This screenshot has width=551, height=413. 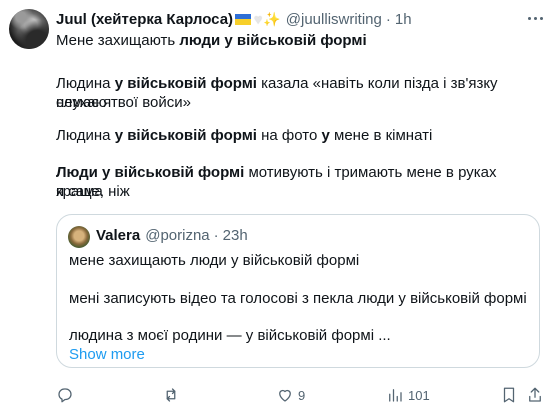 I want to click on like-button: 9, so click(x=290, y=395).